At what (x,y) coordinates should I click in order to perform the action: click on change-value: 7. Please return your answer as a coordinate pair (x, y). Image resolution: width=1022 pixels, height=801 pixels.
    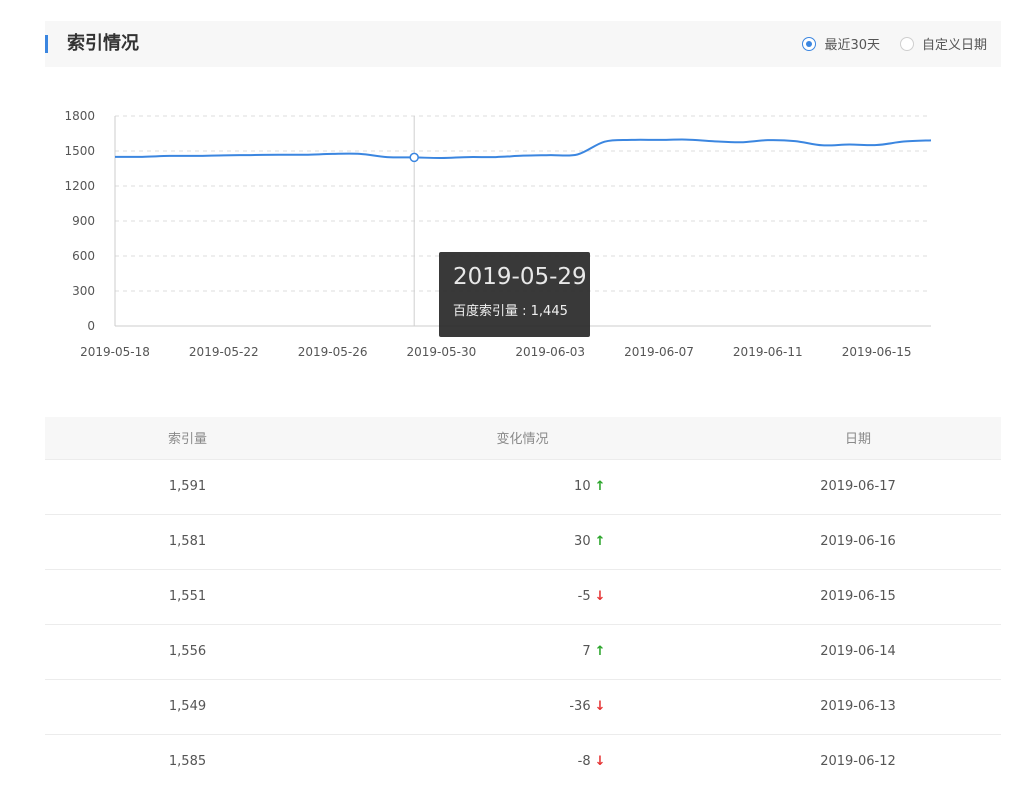
    Looking at the image, I should click on (586, 651).